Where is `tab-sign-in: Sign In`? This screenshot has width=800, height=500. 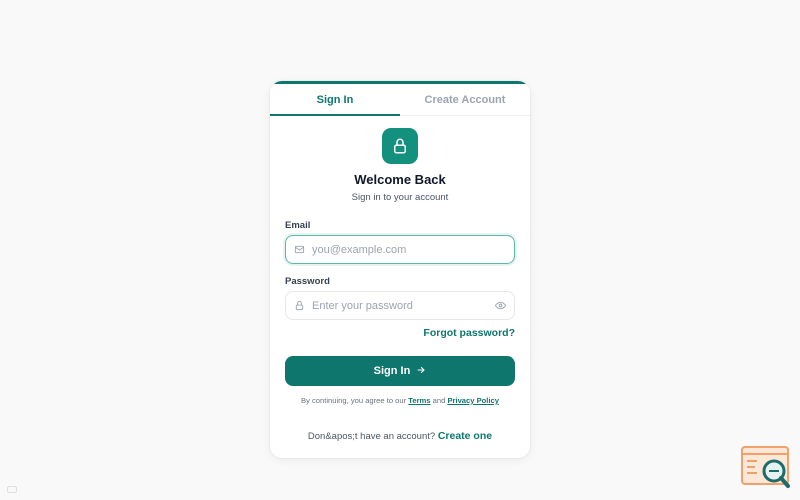
tab-sign-in: Sign In is located at coordinates (335, 100).